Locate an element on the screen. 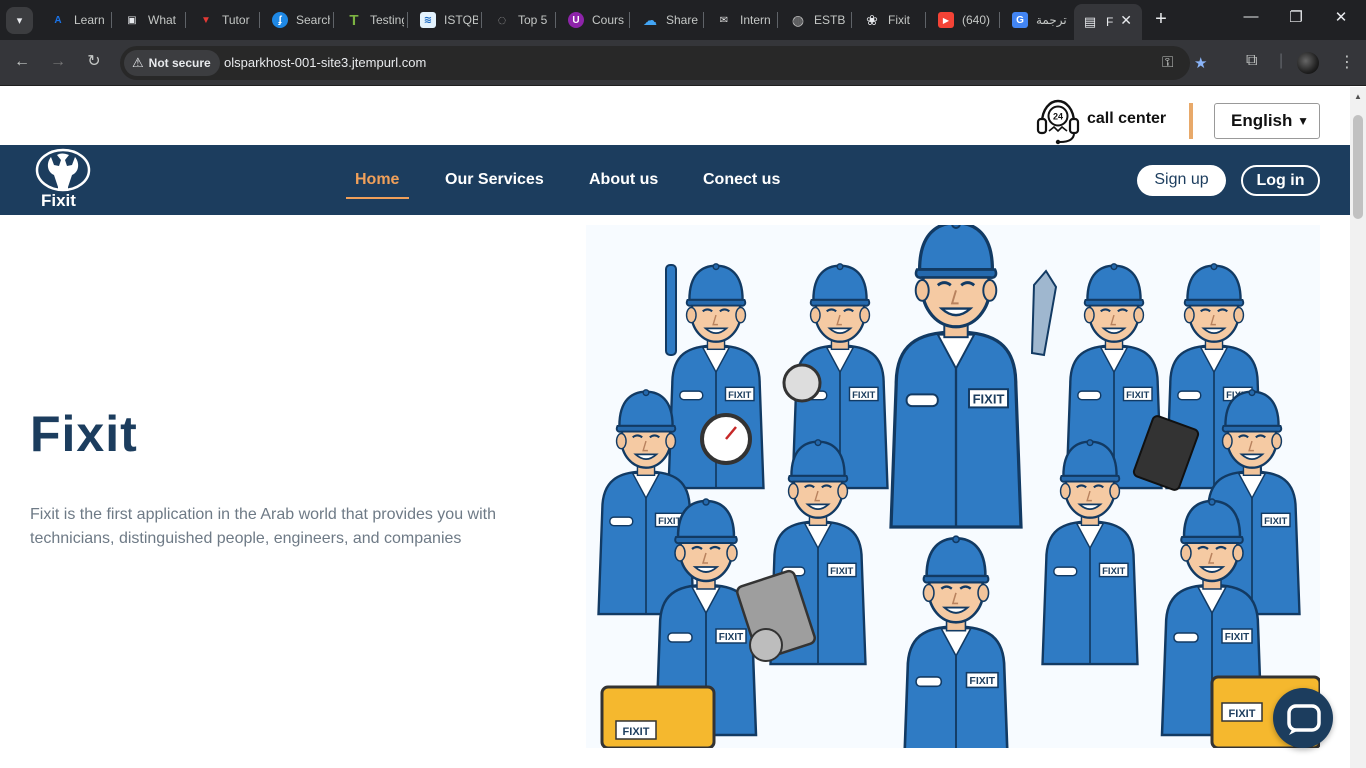 The image size is (1366, 768). tab-favicon-icon: ✉ is located at coordinates (724, 20).